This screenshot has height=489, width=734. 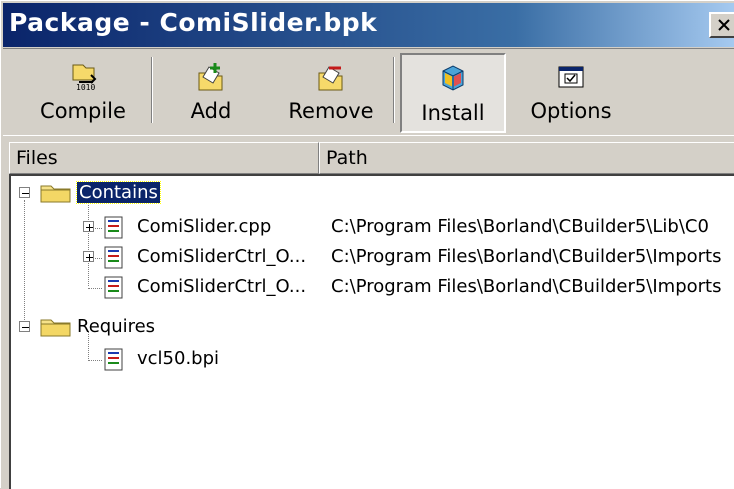 I want to click on add-button: Add, so click(x=211, y=93).